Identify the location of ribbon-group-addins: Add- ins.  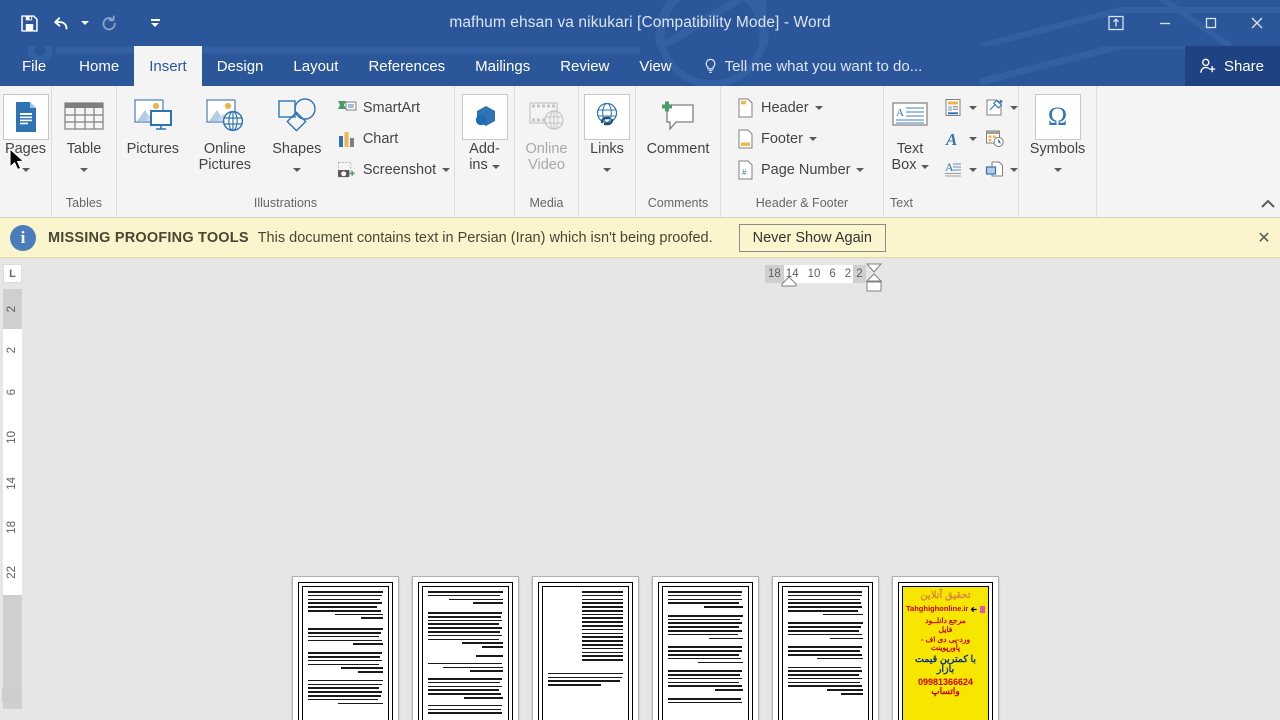
(485, 151).